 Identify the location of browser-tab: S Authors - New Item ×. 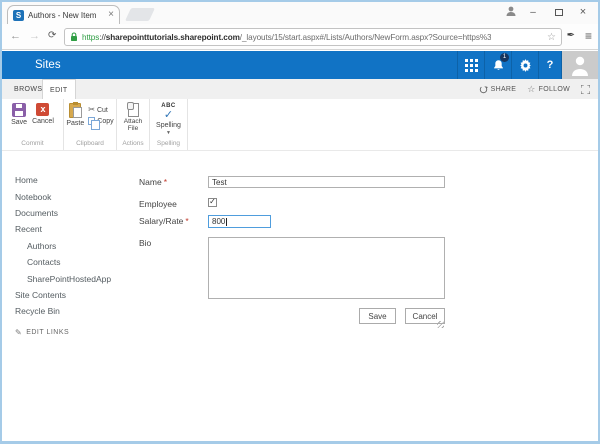
(63, 14).